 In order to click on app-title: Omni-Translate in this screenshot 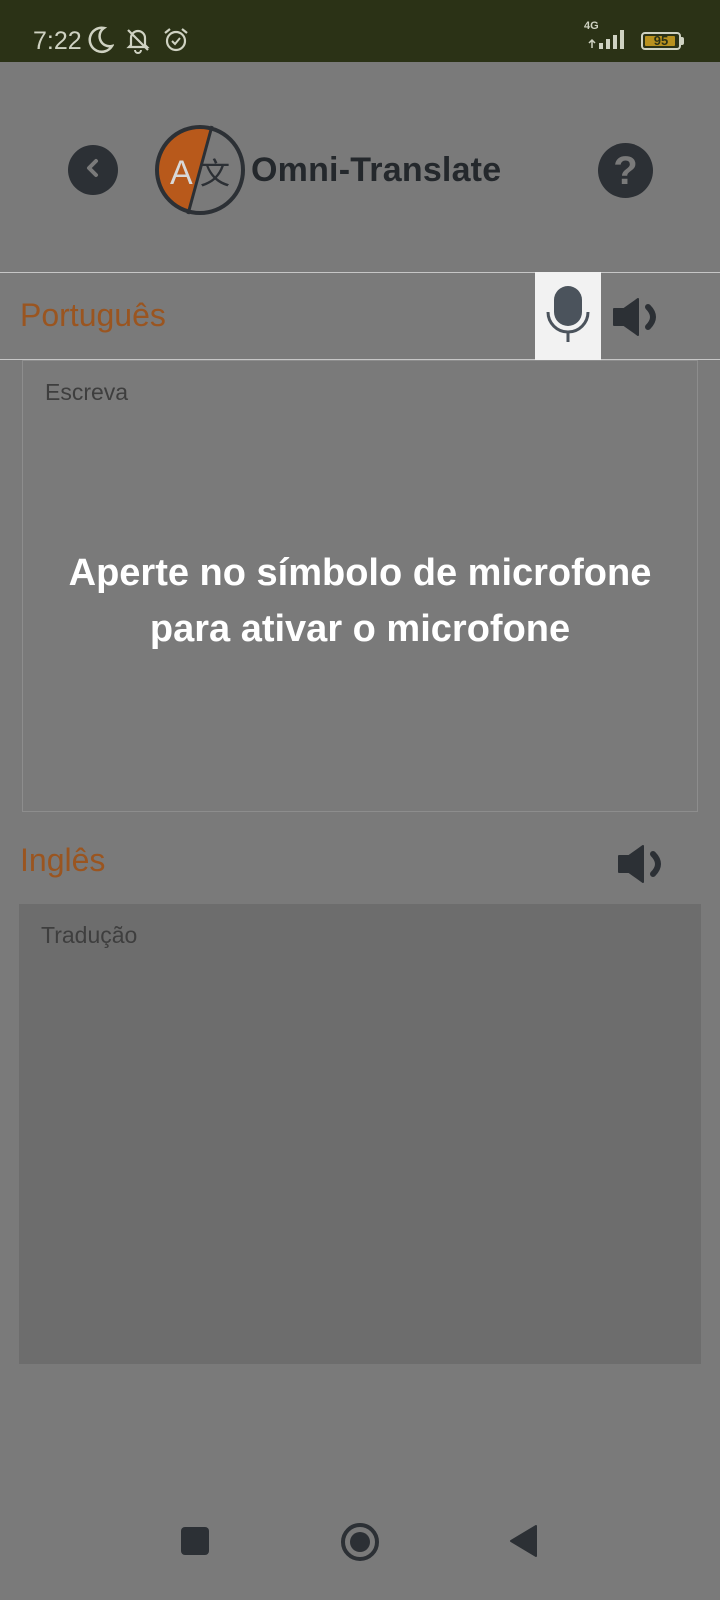, I will do `click(376, 170)`.